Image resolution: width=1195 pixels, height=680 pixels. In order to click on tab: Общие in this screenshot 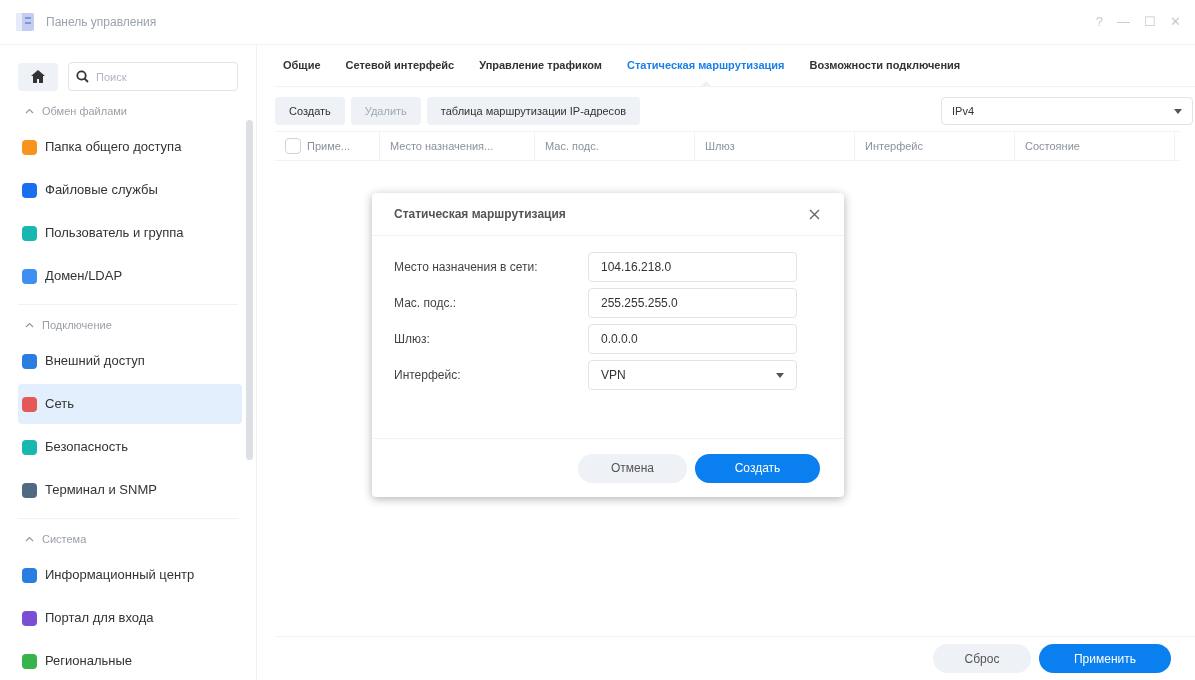, I will do `click(302, 71)`.